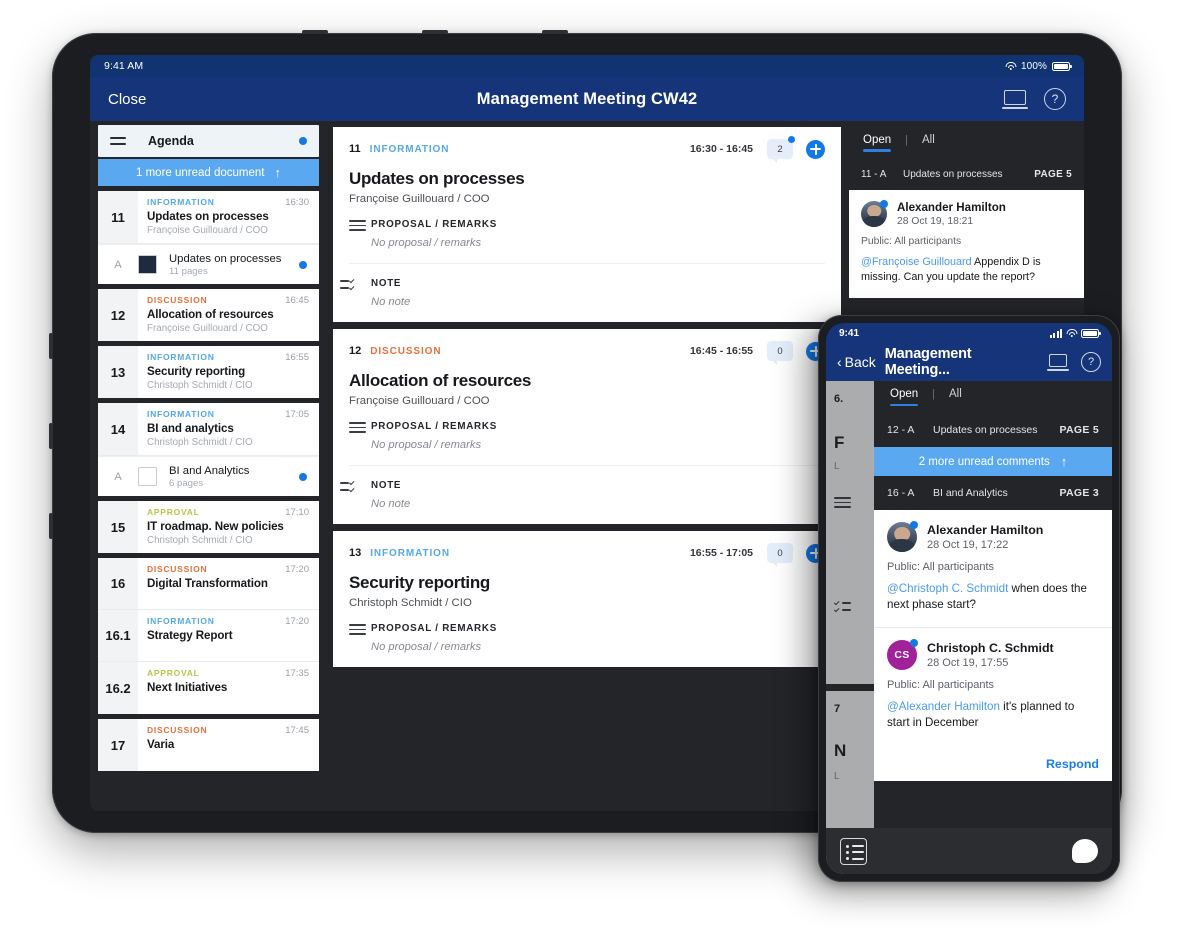 Image resolution: width=1200 pixels, height=928 pixels. I want to click on card-number: 12, so click(355, 351).